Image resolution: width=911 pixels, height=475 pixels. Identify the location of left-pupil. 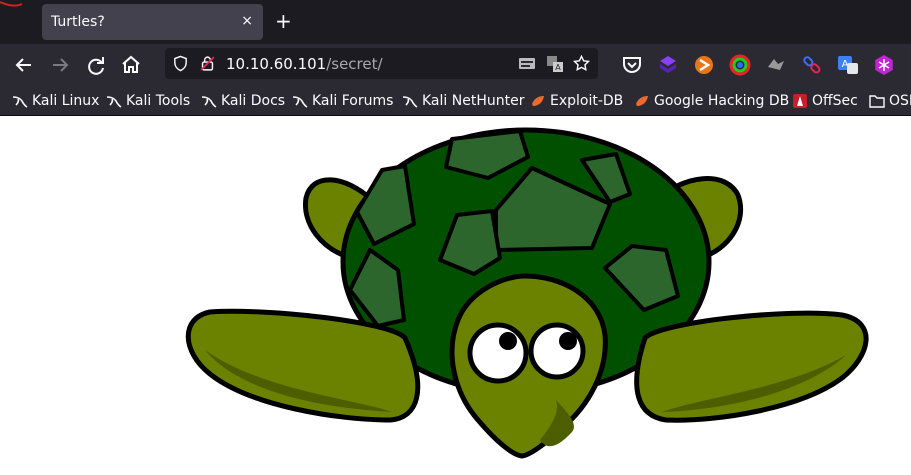
(508, 341).